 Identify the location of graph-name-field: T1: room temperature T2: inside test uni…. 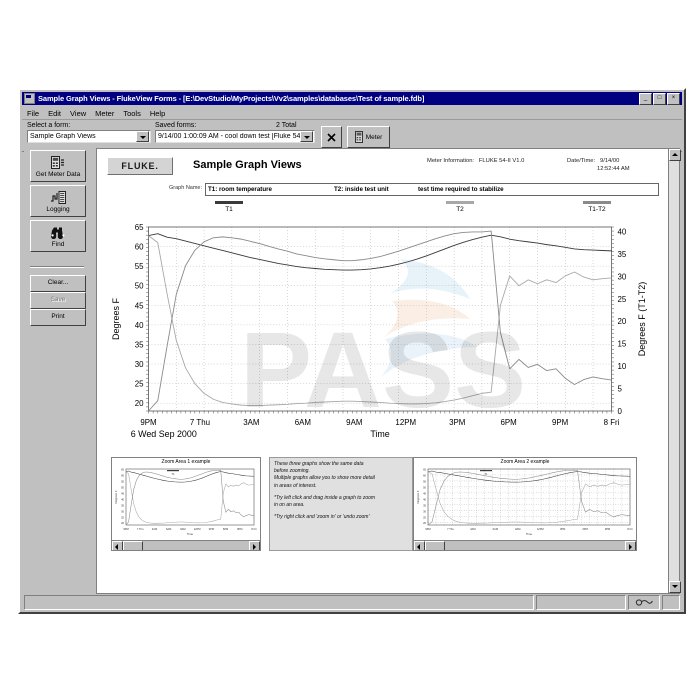
(432, 189).